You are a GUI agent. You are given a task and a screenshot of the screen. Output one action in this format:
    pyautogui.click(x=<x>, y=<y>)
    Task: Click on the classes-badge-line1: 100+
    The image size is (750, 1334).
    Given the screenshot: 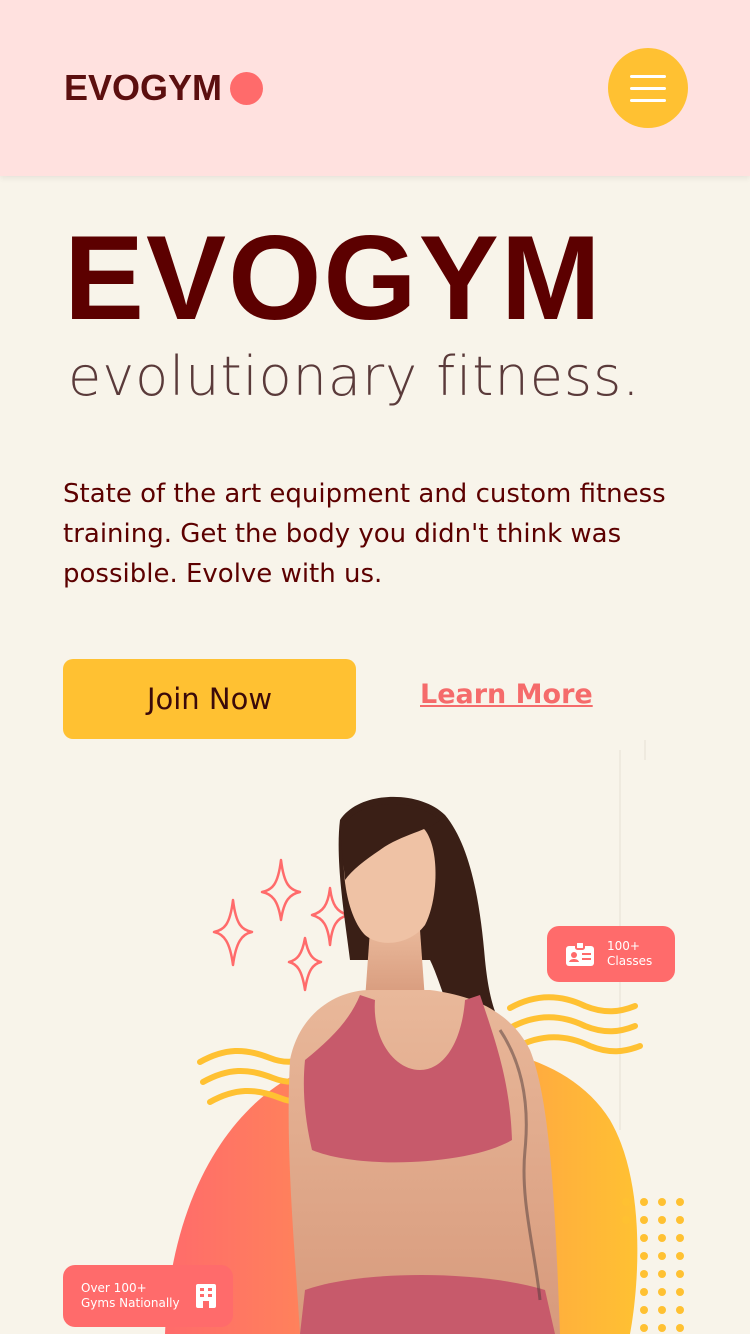 What is the action you would take?
    pyautogui.click(x=623, y=946)
    